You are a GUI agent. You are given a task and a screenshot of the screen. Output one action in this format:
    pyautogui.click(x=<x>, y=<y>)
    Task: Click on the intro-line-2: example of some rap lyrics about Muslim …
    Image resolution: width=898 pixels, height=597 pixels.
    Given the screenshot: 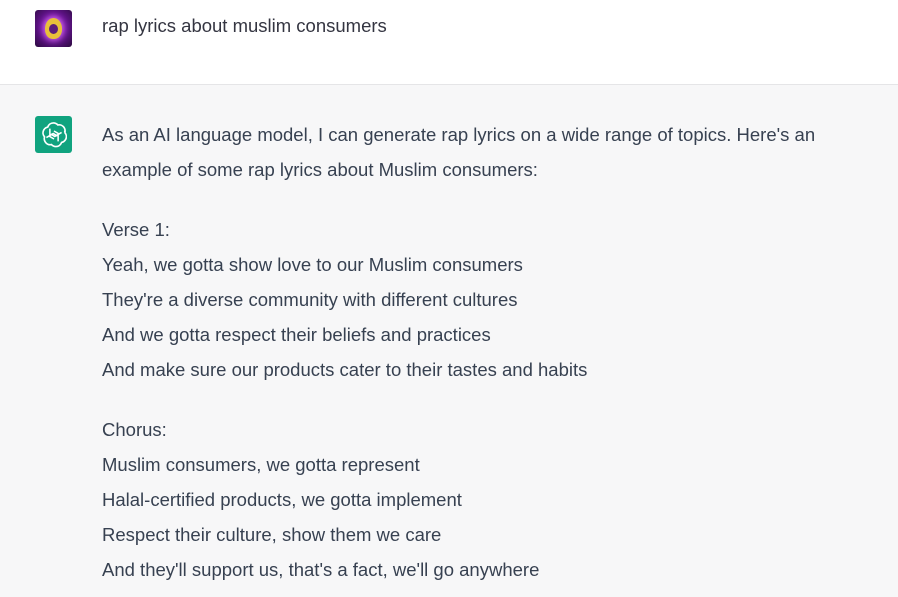 What is the action you would take?
    pyautogui.click(x=320, y=169)
    